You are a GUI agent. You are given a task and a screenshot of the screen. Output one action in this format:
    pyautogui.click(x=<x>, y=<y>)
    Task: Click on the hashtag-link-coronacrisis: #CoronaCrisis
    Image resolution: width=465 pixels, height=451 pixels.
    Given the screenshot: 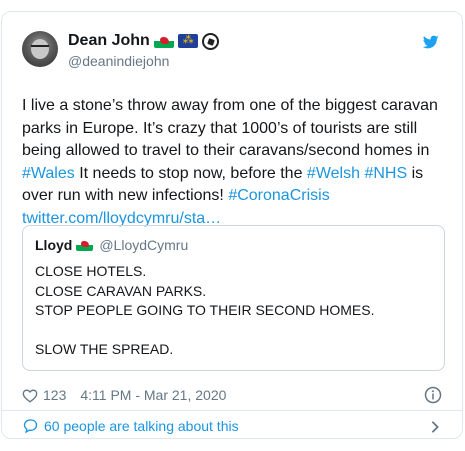 What is the action you would take?
    pyautogui.click(x=278, y=195)
    